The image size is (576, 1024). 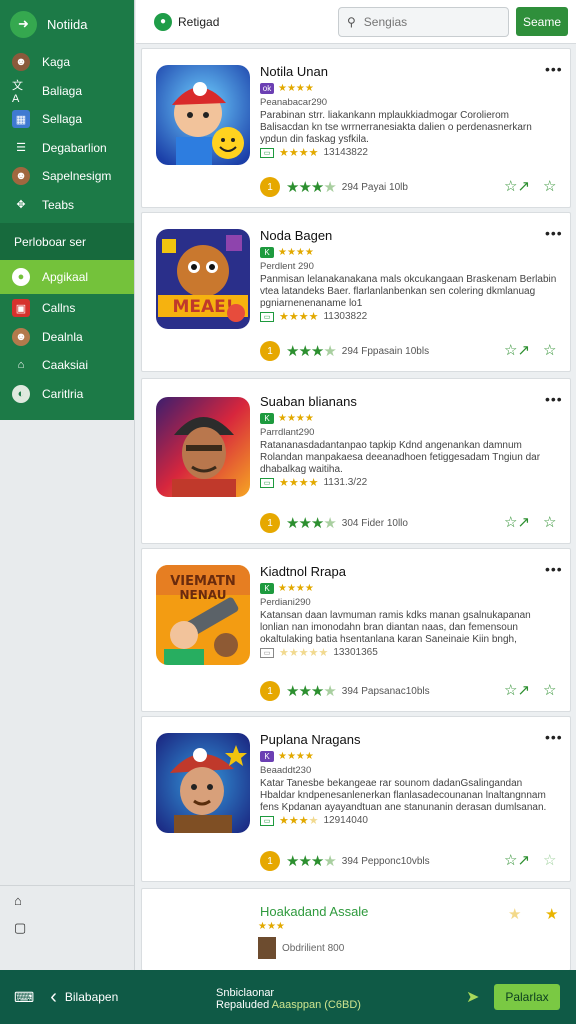 What do you see at coordinates (23, 24) in the screenshot?
I see `app-logo-icon: ➜` at bounding box center [23, 24].